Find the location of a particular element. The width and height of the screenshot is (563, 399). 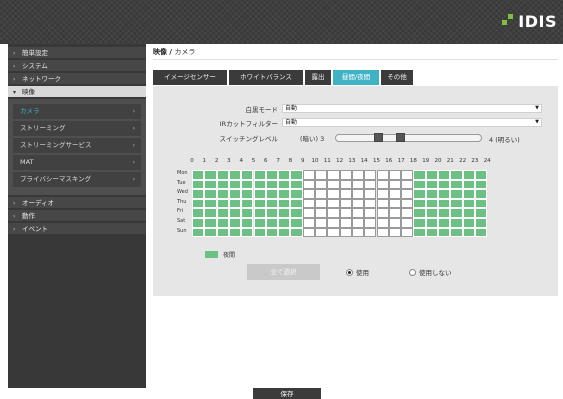

tab-day-night: 昼間/夜間 is located at coordinates (356, 77).